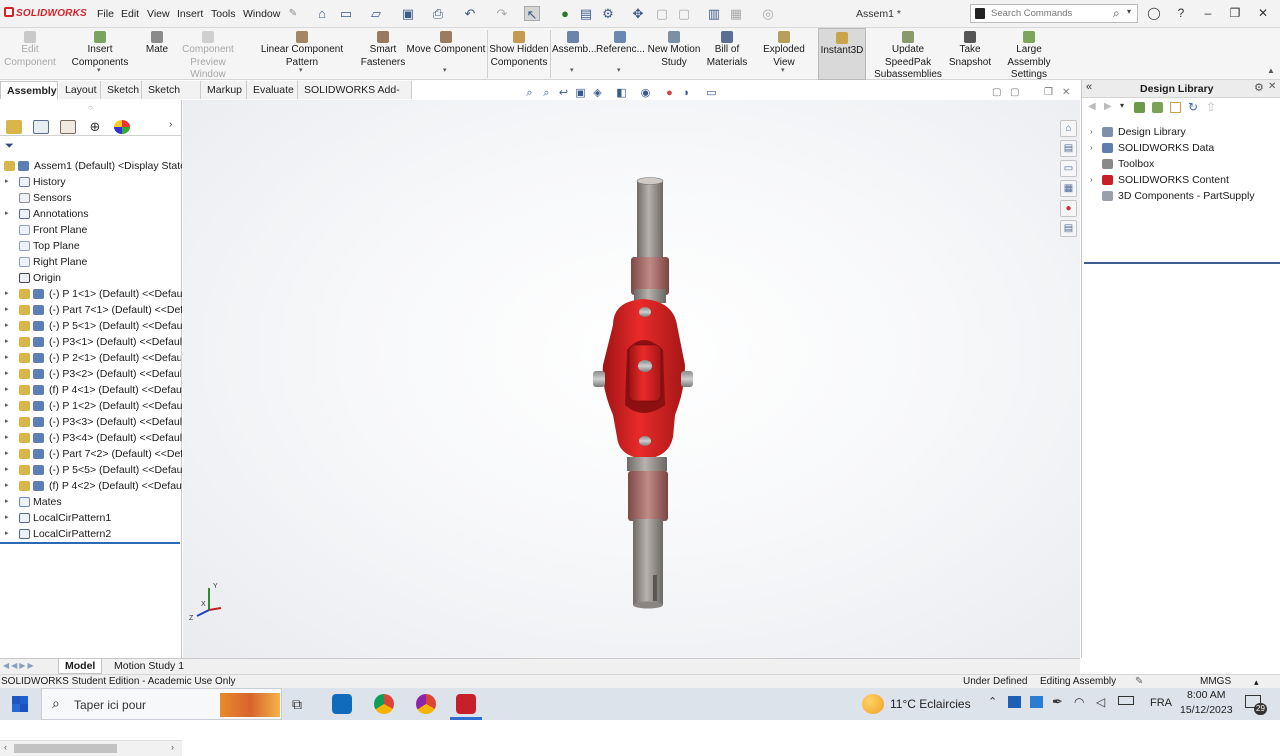 The width and height of the screenshot is (1280, 756). I want to click on taskbar-search-box: ⌕ Taper ici pour, so click(161, 704).